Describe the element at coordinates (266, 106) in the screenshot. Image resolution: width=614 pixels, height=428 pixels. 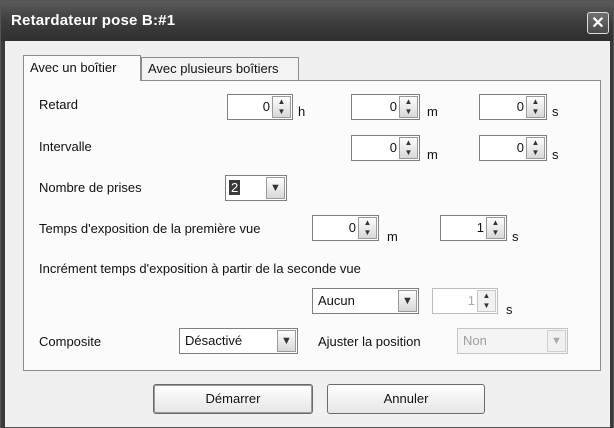
I see `delay-hours-value: 0` at that location.